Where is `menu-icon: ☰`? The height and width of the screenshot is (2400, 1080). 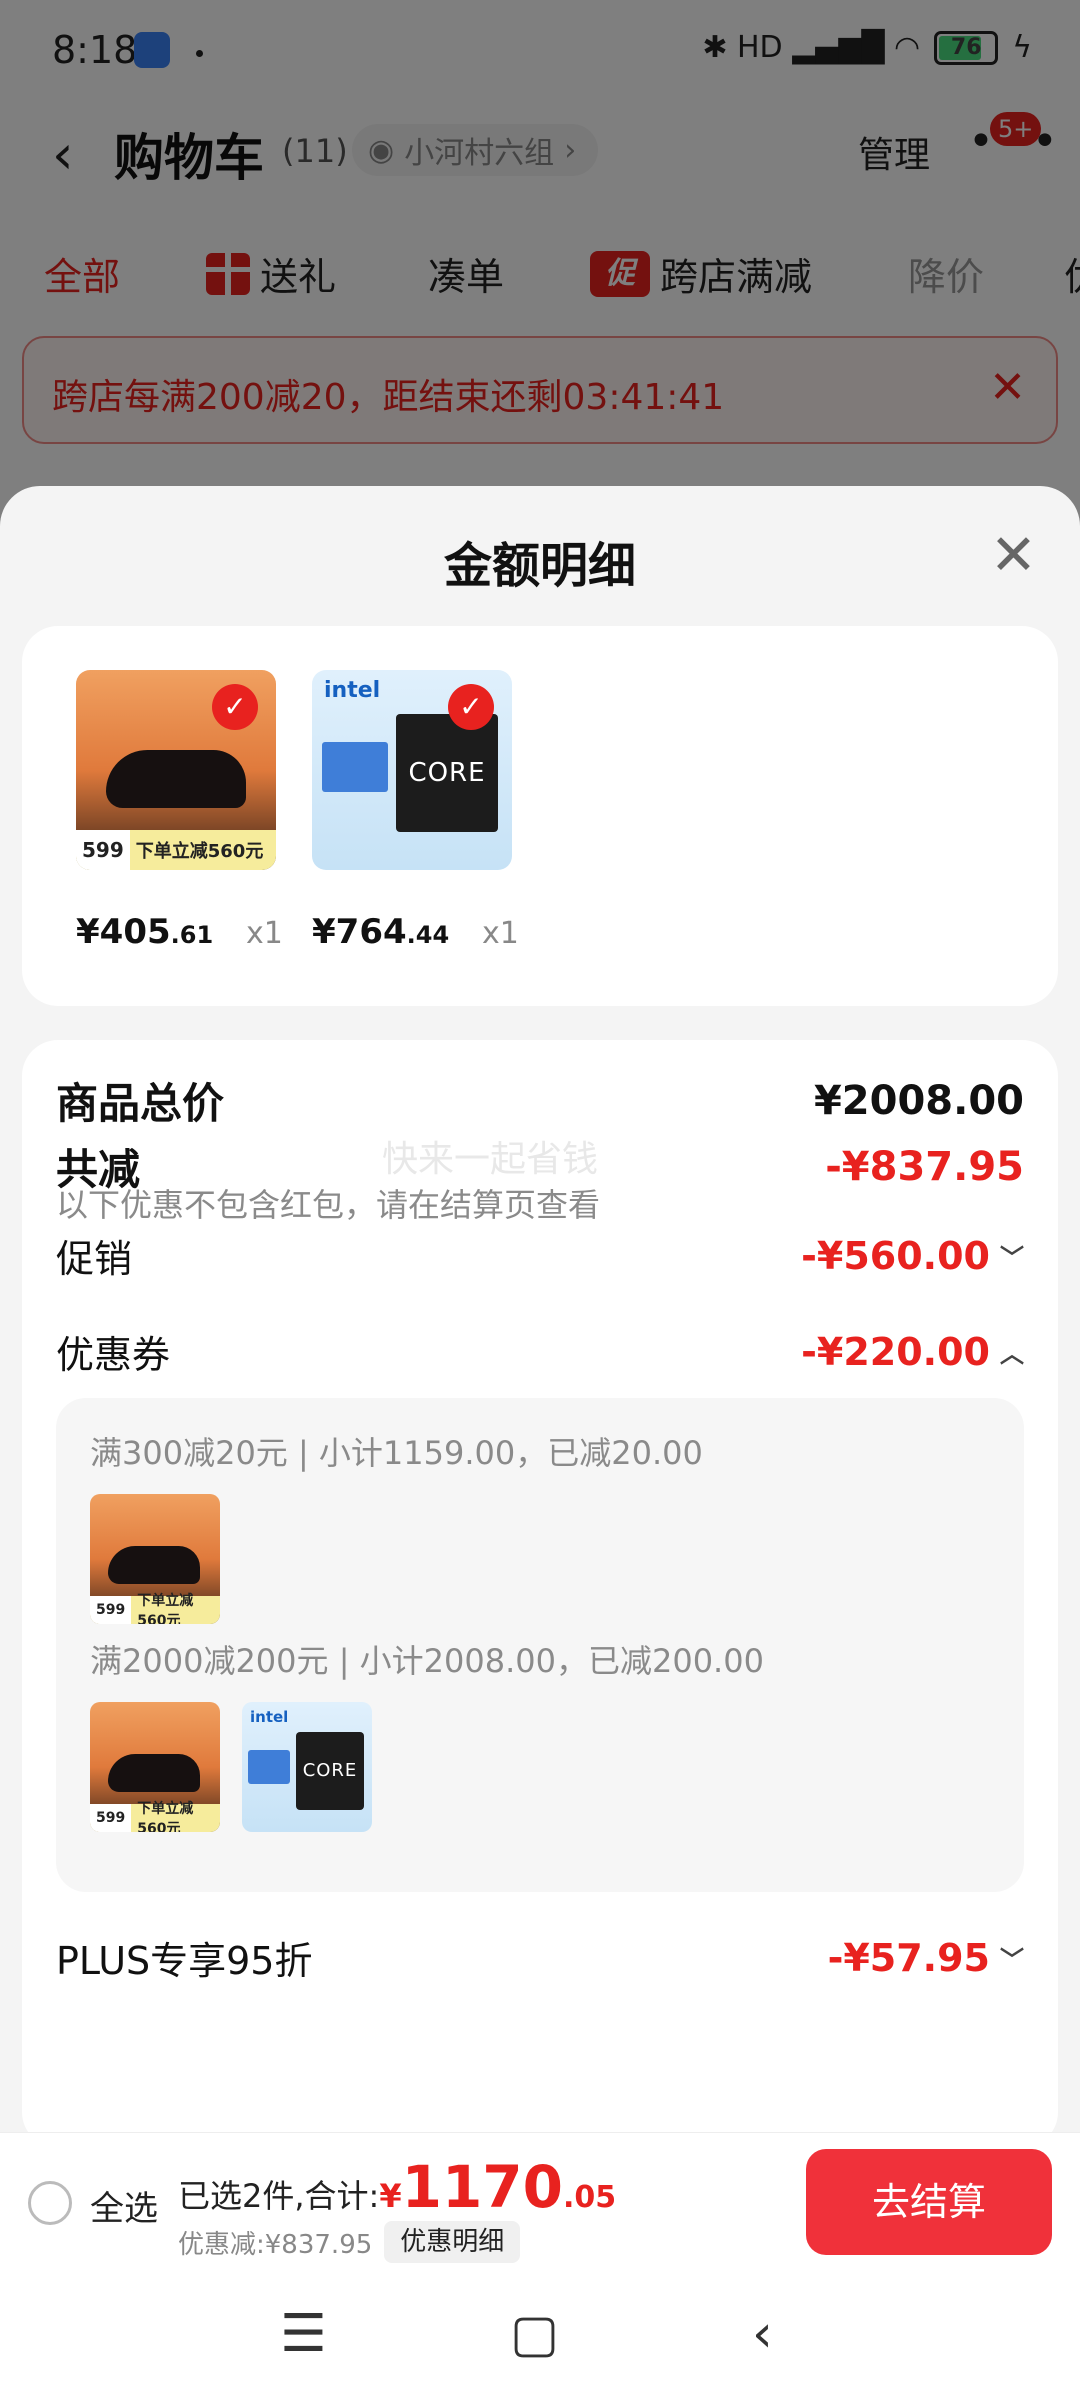 menu-icon: ☰ is located at coordinates (303, 2334).